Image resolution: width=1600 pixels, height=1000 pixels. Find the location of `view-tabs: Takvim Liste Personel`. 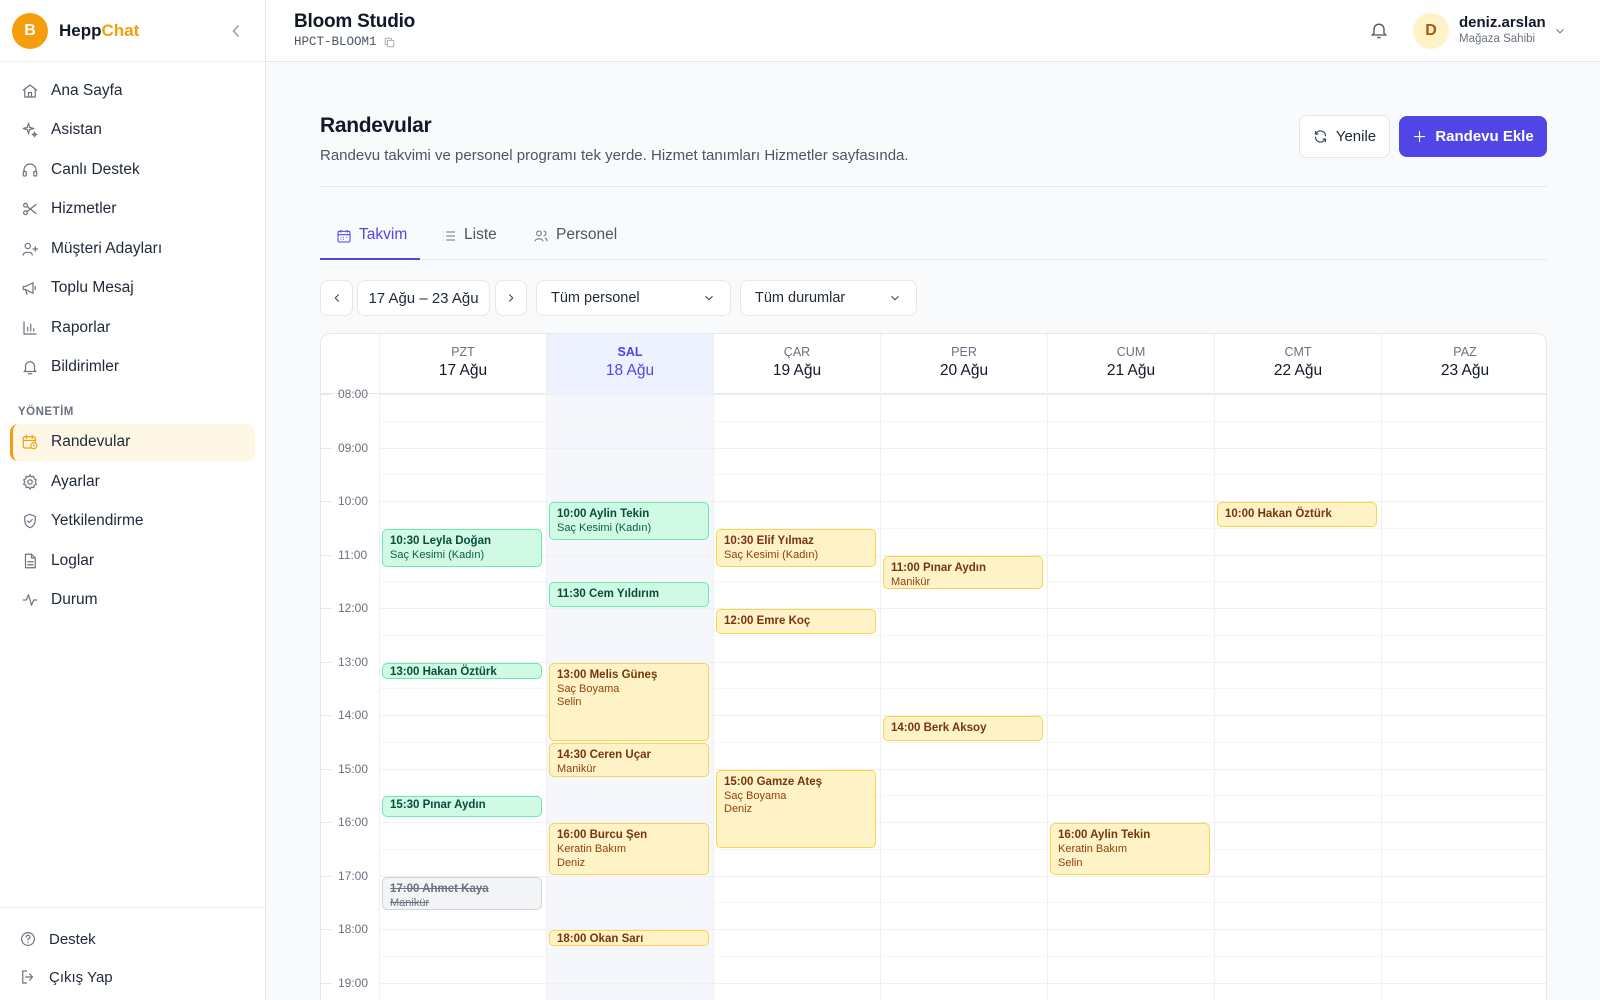

view-tabs: Takvim Liste Personel is located at coordinates (933, 241).